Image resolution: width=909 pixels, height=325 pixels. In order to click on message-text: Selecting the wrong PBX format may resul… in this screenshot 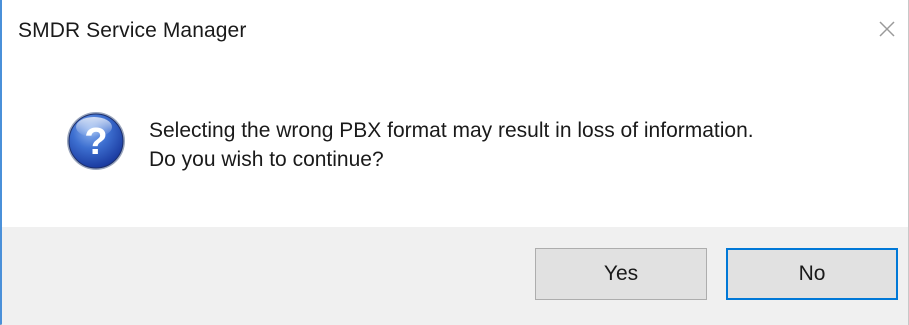, I will do `click(451, 145)`.